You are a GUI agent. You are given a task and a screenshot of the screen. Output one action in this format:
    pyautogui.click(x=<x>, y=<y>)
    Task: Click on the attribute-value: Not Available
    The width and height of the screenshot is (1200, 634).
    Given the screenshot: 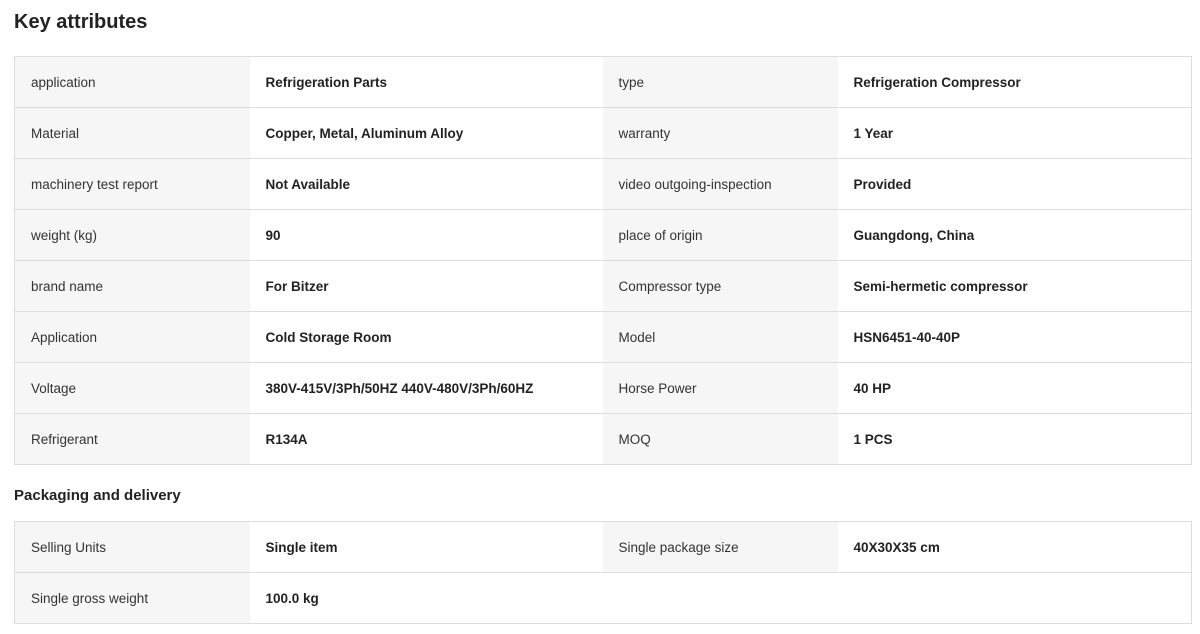 What is the action you would take?
    pyautogui.click(x=426, y=184)
    